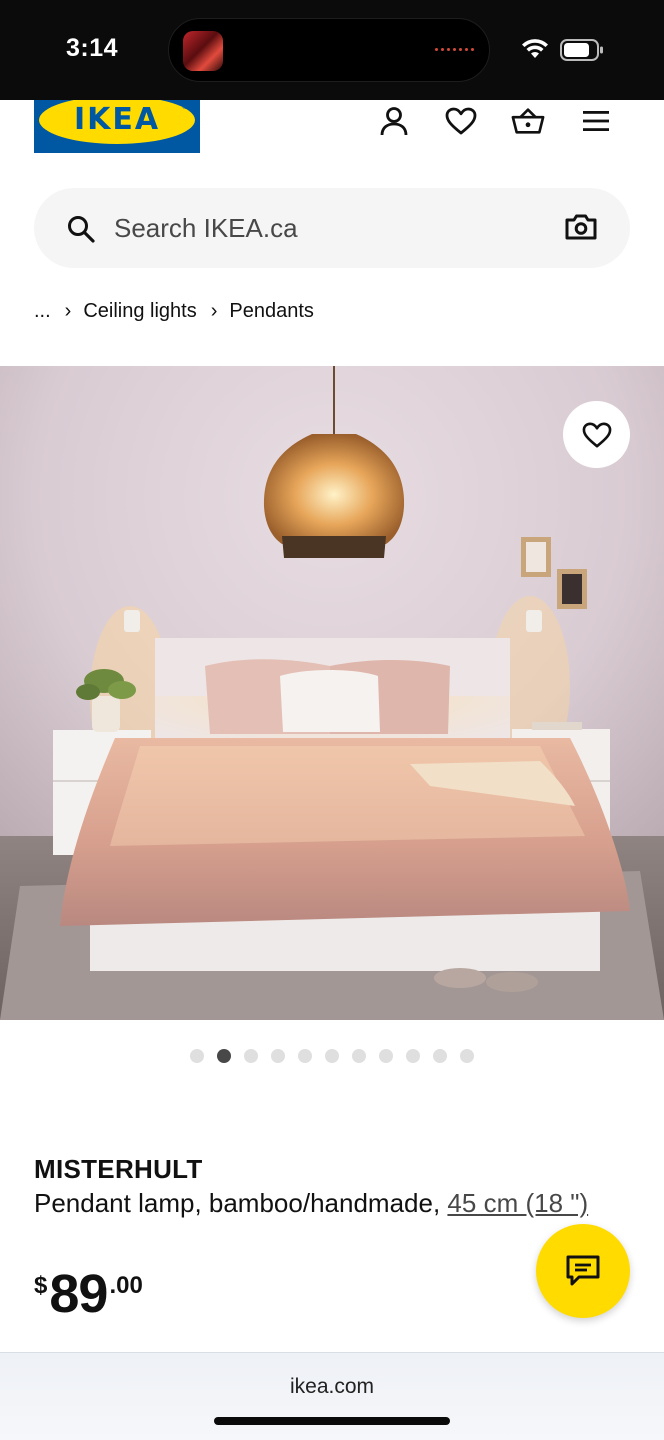  Describe the element at coordinates (118, 1169) in the screenshot. I see `product-name: MISTERHULT` at that location.